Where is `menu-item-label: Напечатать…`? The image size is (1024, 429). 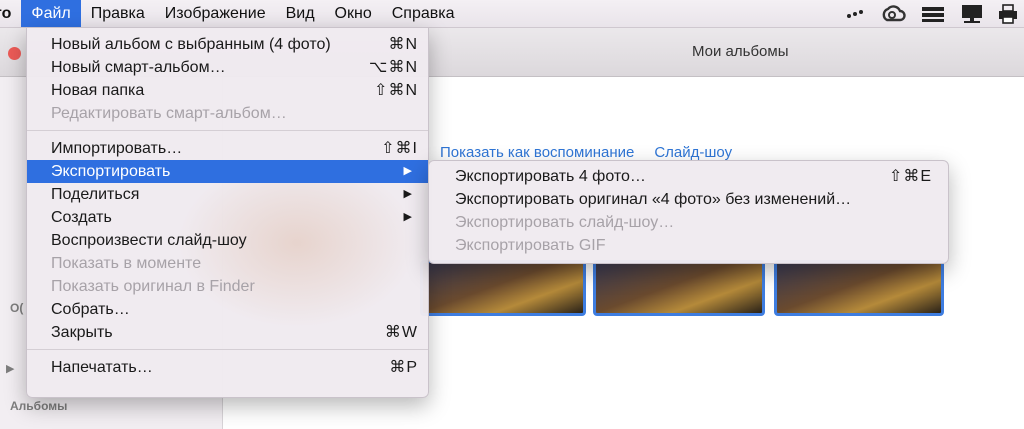 menu-item-label: Напечатать… is located at coordinates (102, 367).